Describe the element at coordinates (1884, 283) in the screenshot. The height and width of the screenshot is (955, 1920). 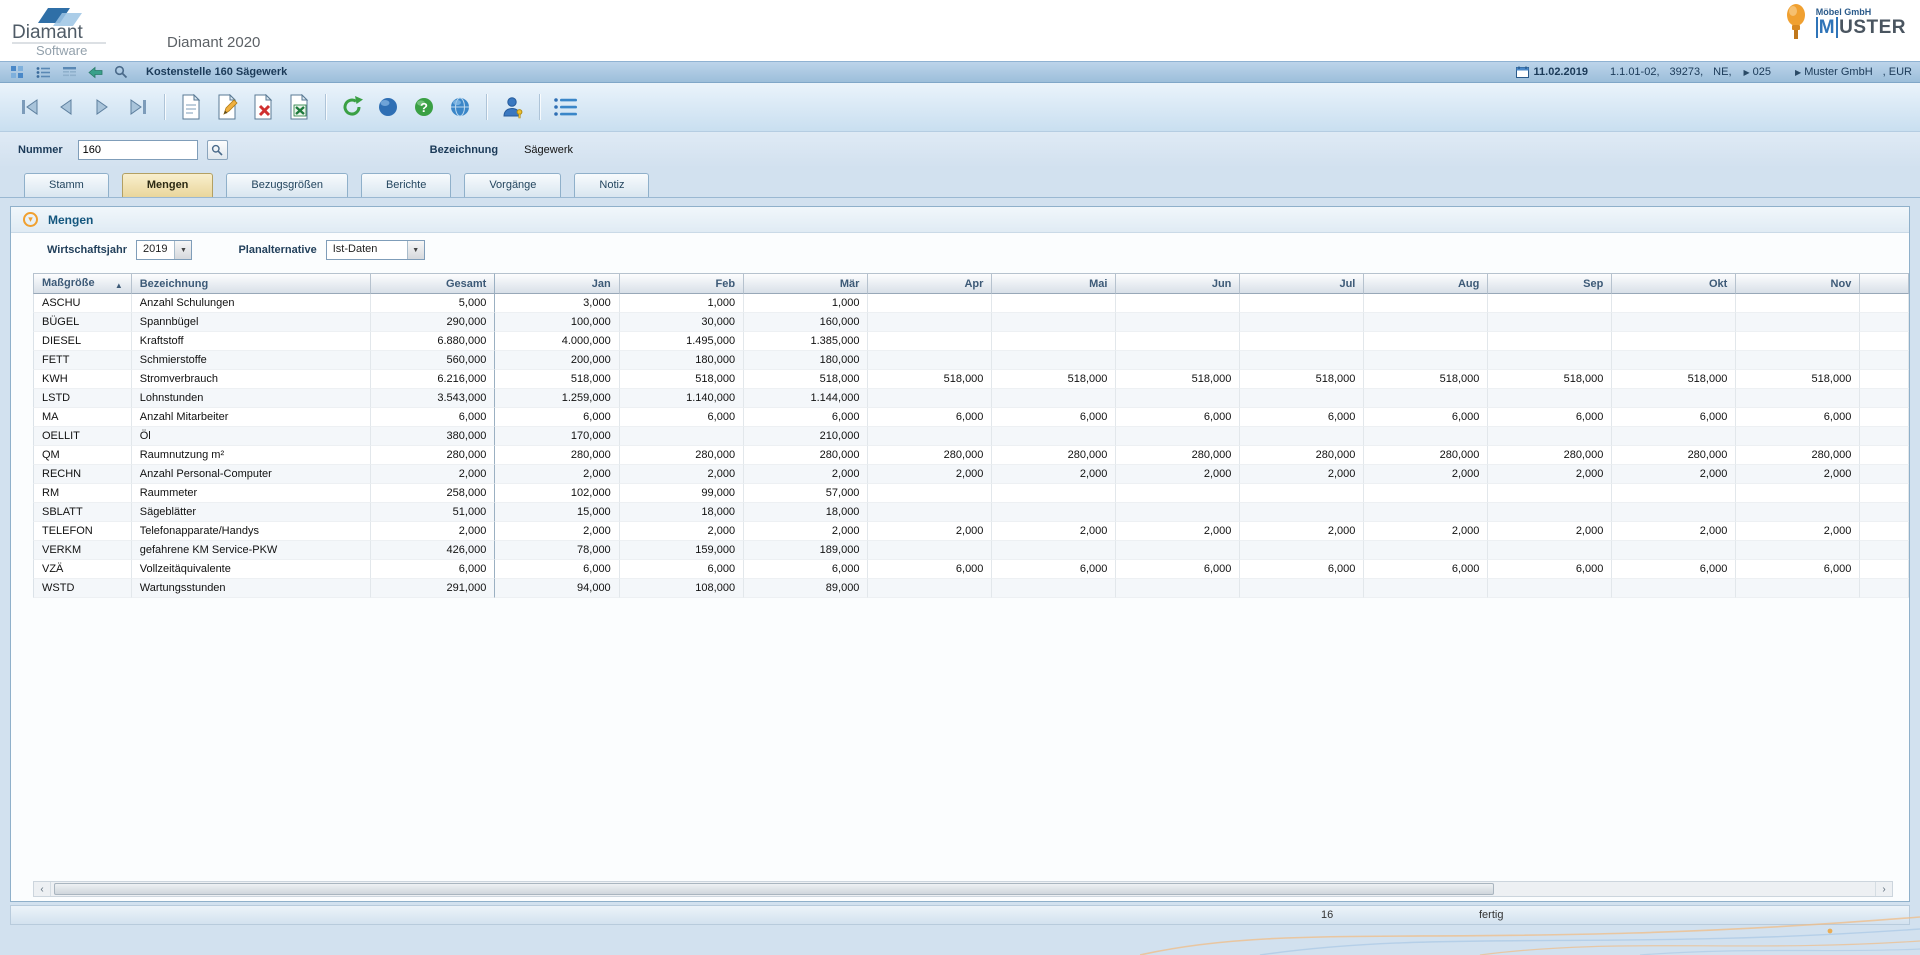
I see `col-header-filler` at that location.